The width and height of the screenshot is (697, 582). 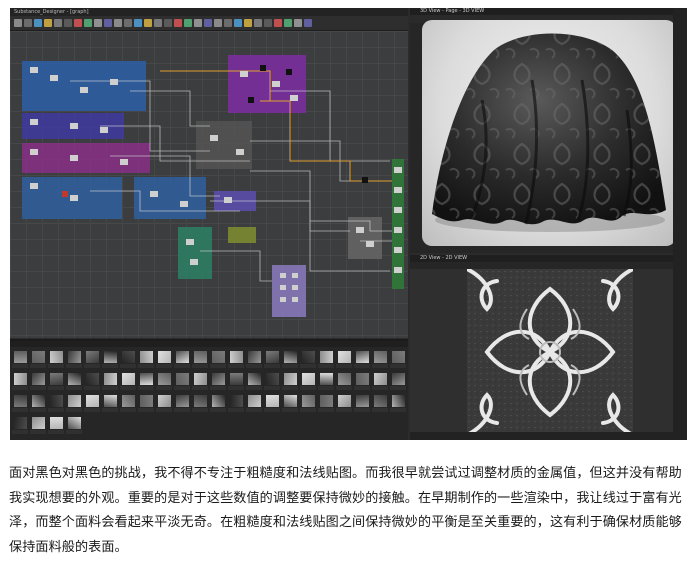 What do you see at coordinates (548, 347) in the screenshot?
I see `2d-view-panel: 2D View - 2D VIEW` at bounding box center [548, 347].